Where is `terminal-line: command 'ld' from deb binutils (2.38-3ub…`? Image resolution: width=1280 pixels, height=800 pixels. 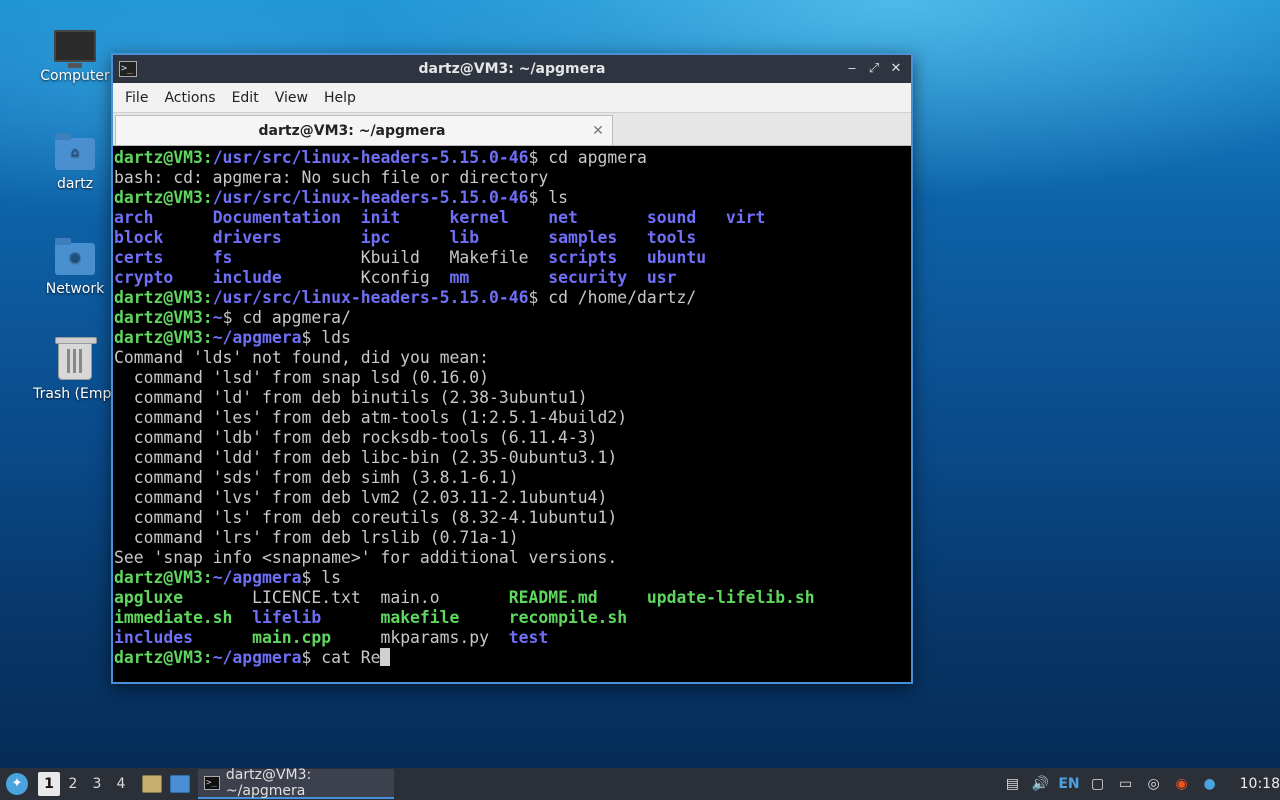 terminal-line: command 'ld' from deb binutils (2.38-3ub… is located at coordinates (512, 398).